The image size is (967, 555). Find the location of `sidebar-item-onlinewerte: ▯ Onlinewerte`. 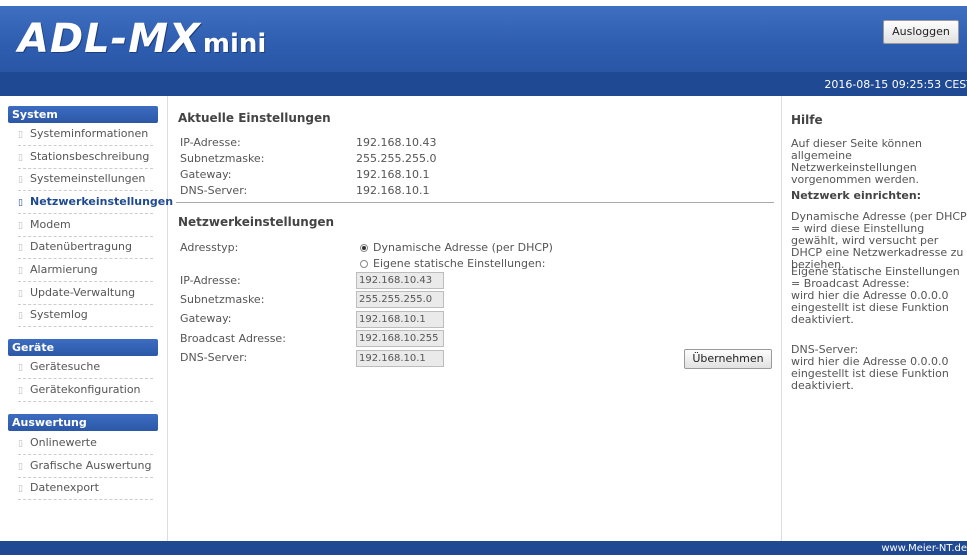

sidebar-item-onlinewerte: ▯ Onlinewerte is located at coordinates (85, 443).